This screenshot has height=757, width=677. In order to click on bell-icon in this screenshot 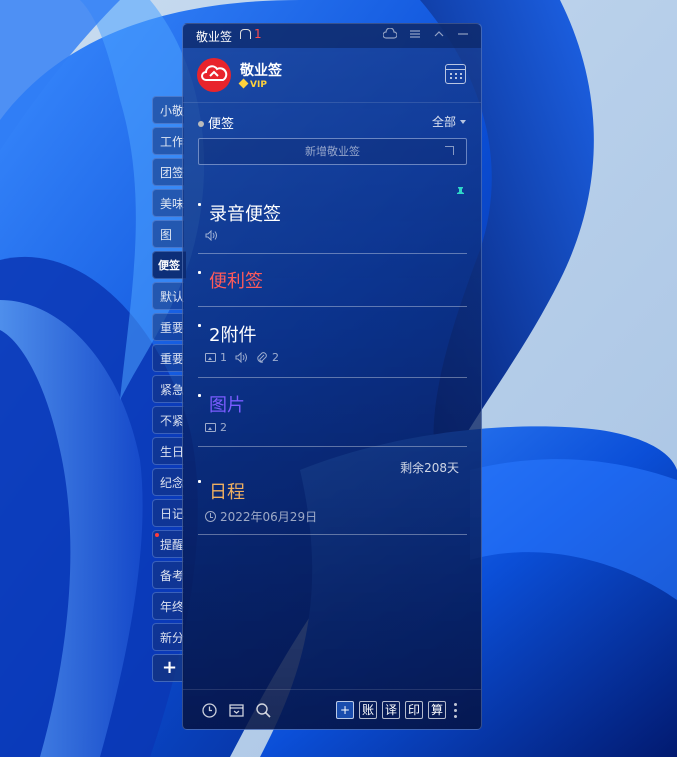, I will do `click(245, 34)`.